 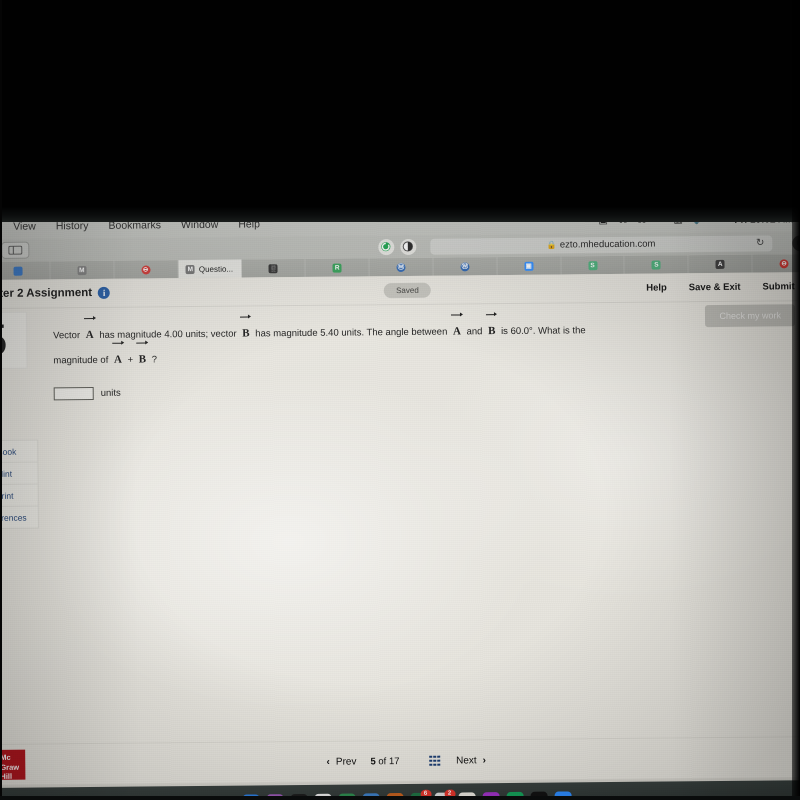 I want to click on prev-button: ‹ Prev, so click(x=341, y=761).